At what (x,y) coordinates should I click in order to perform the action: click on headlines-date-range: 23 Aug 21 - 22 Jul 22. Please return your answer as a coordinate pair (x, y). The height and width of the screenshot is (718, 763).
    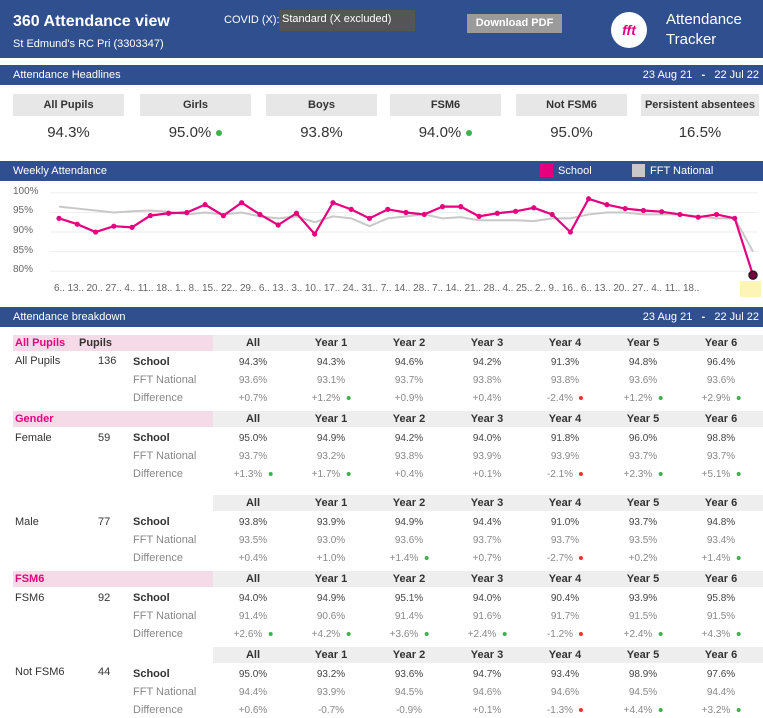
    Looking at the image, I should click on (700, 75).